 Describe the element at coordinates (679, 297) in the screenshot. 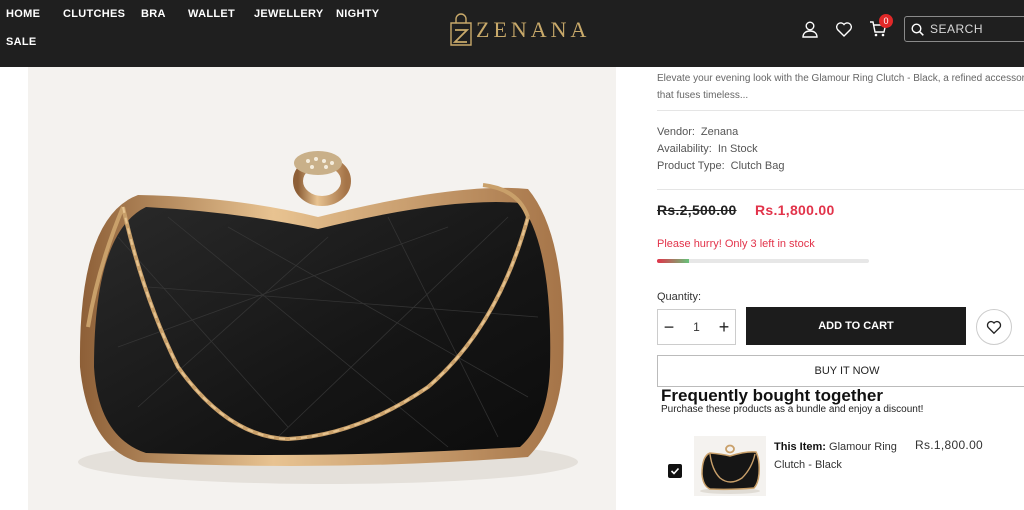

I see `quantity-label: Quantity:` at that location.